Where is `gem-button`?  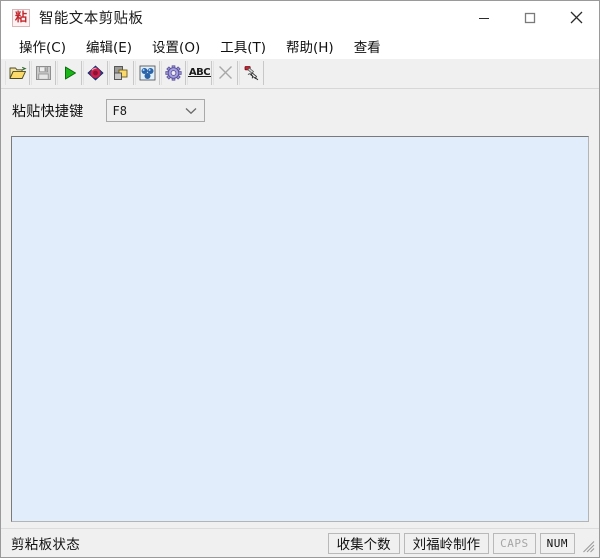 gem-button is located at coordinates (95, 72).